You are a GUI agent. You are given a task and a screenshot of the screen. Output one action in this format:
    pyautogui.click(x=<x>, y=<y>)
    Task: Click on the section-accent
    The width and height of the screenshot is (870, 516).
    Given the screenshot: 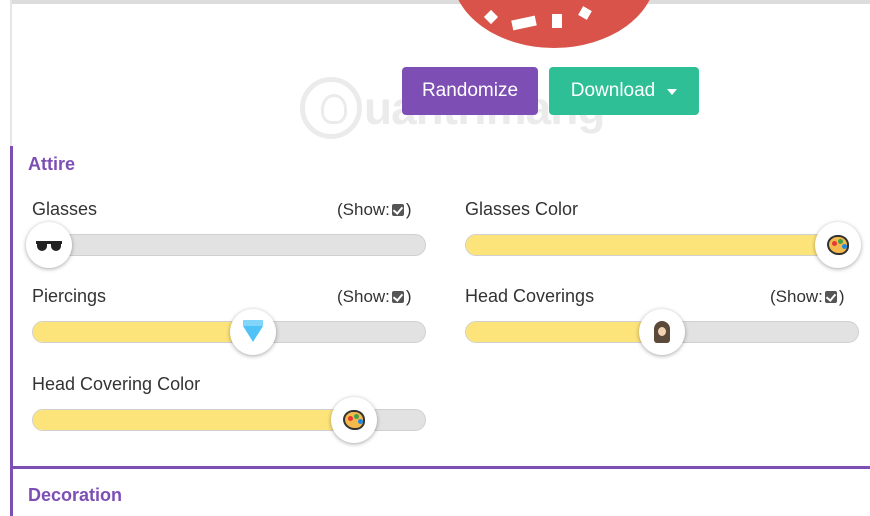 What is the action you would take?
    pyautogui.click(x=11, y=331)
    